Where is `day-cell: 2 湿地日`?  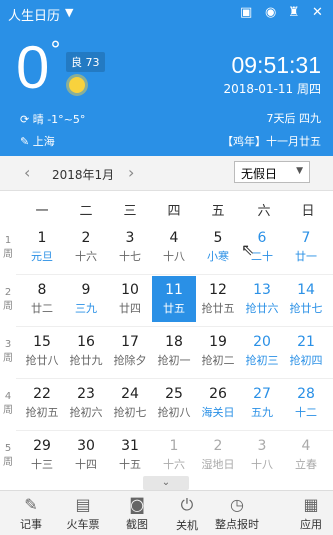
day-cell: 2 湿地日 is located at coordinates (218, 455).